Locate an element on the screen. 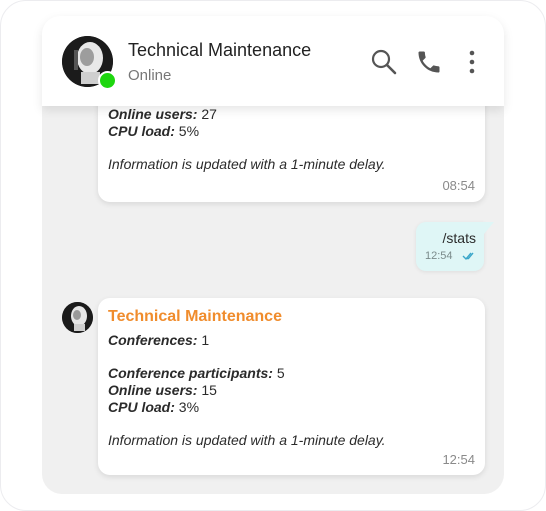  online-status-dot is located at coordinates (107, 80).